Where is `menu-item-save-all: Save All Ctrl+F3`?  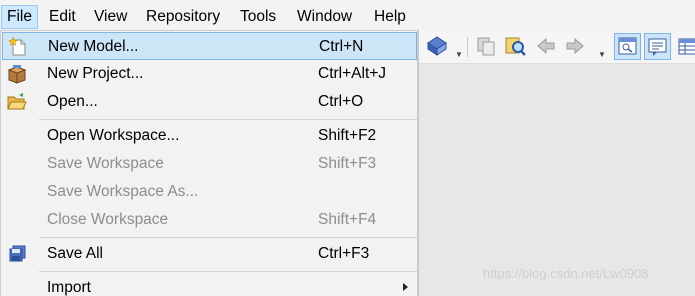
menu-item-save-all: Save All Ctrl+F3 is located at coordinates (209, 254).